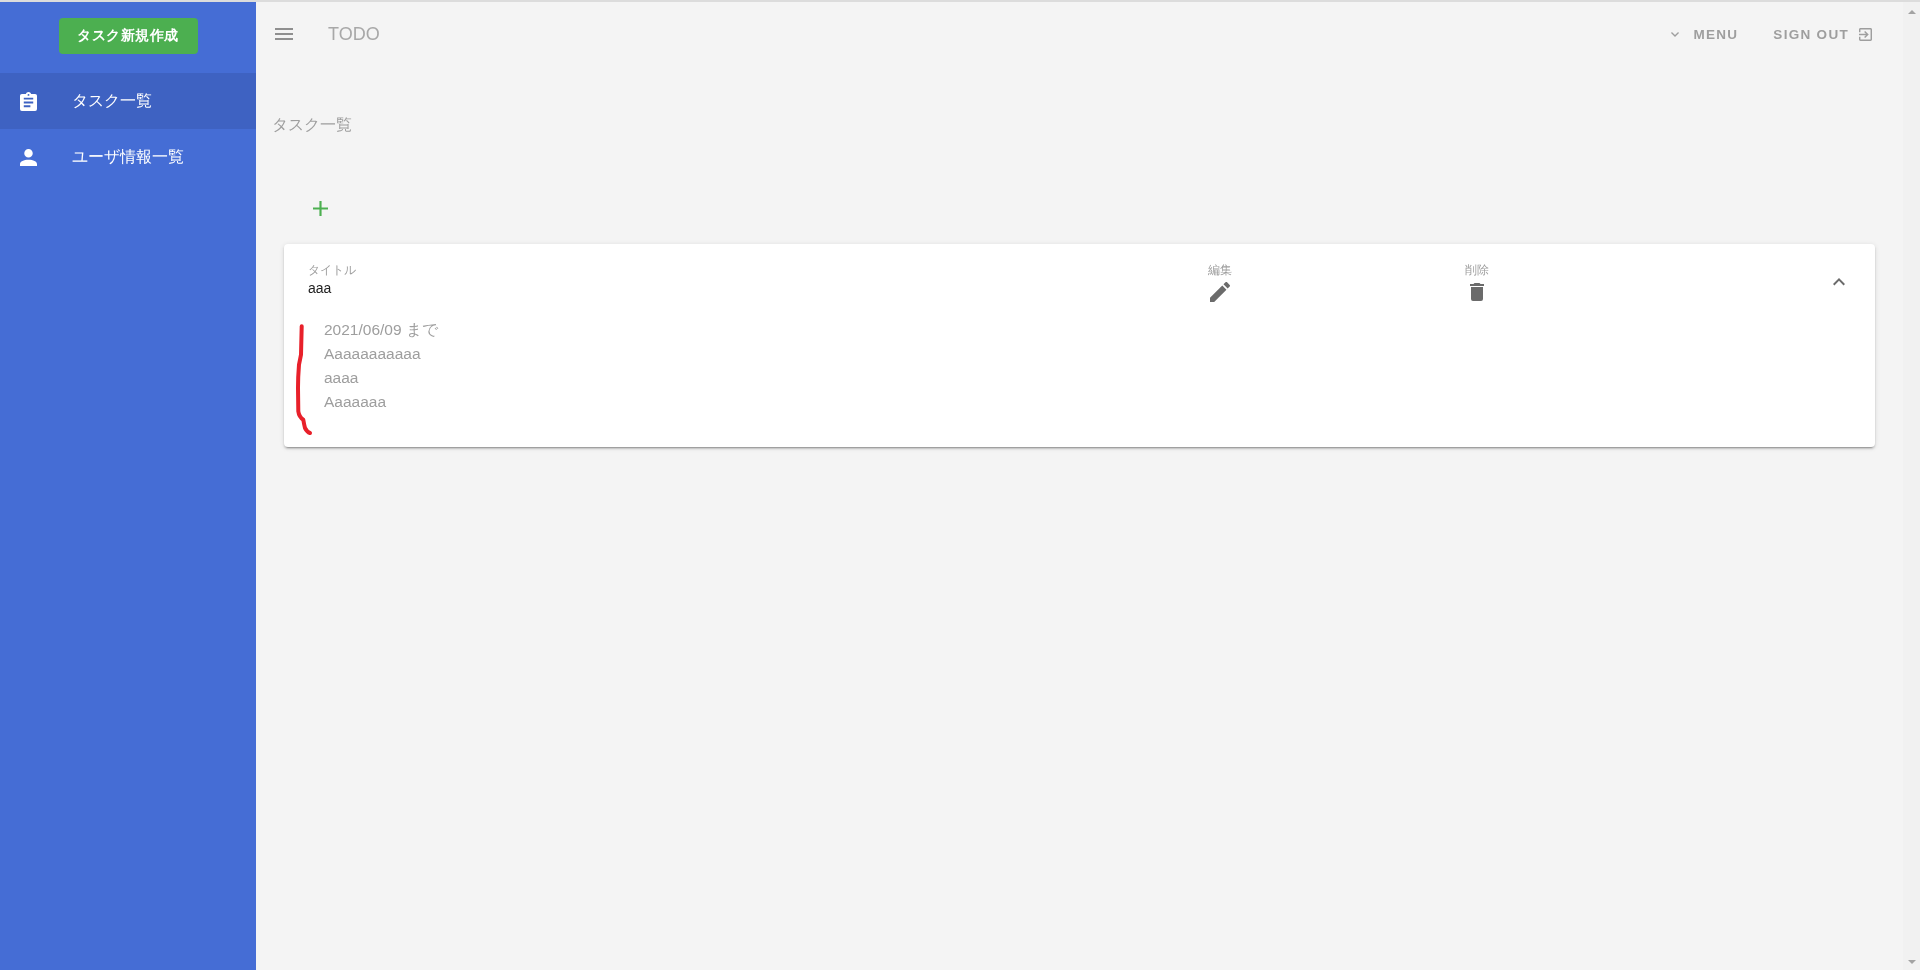 Image resolution: width=1920 pixels, height=970 pixels. I want to click on trash-icon, so click(1477, 292).